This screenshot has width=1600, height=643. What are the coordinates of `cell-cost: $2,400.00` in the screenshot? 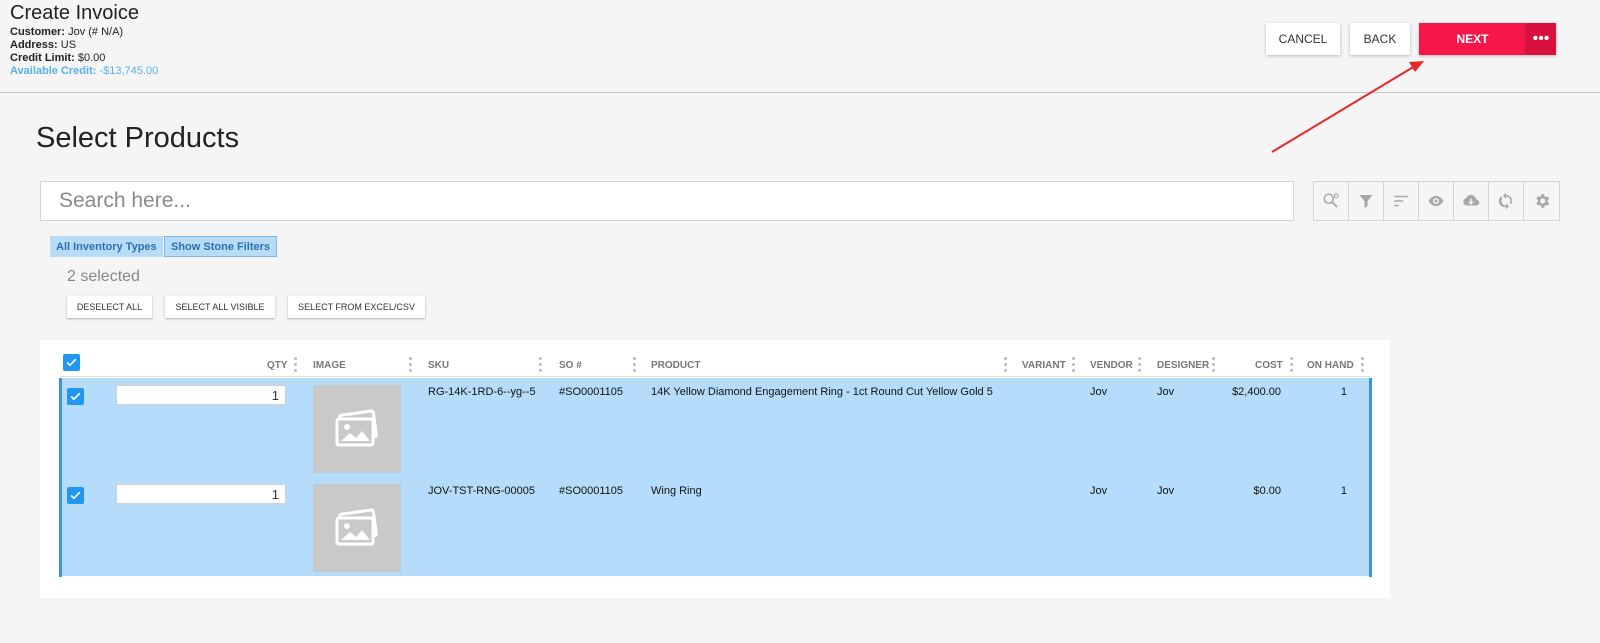 It's located at (1256, 392).